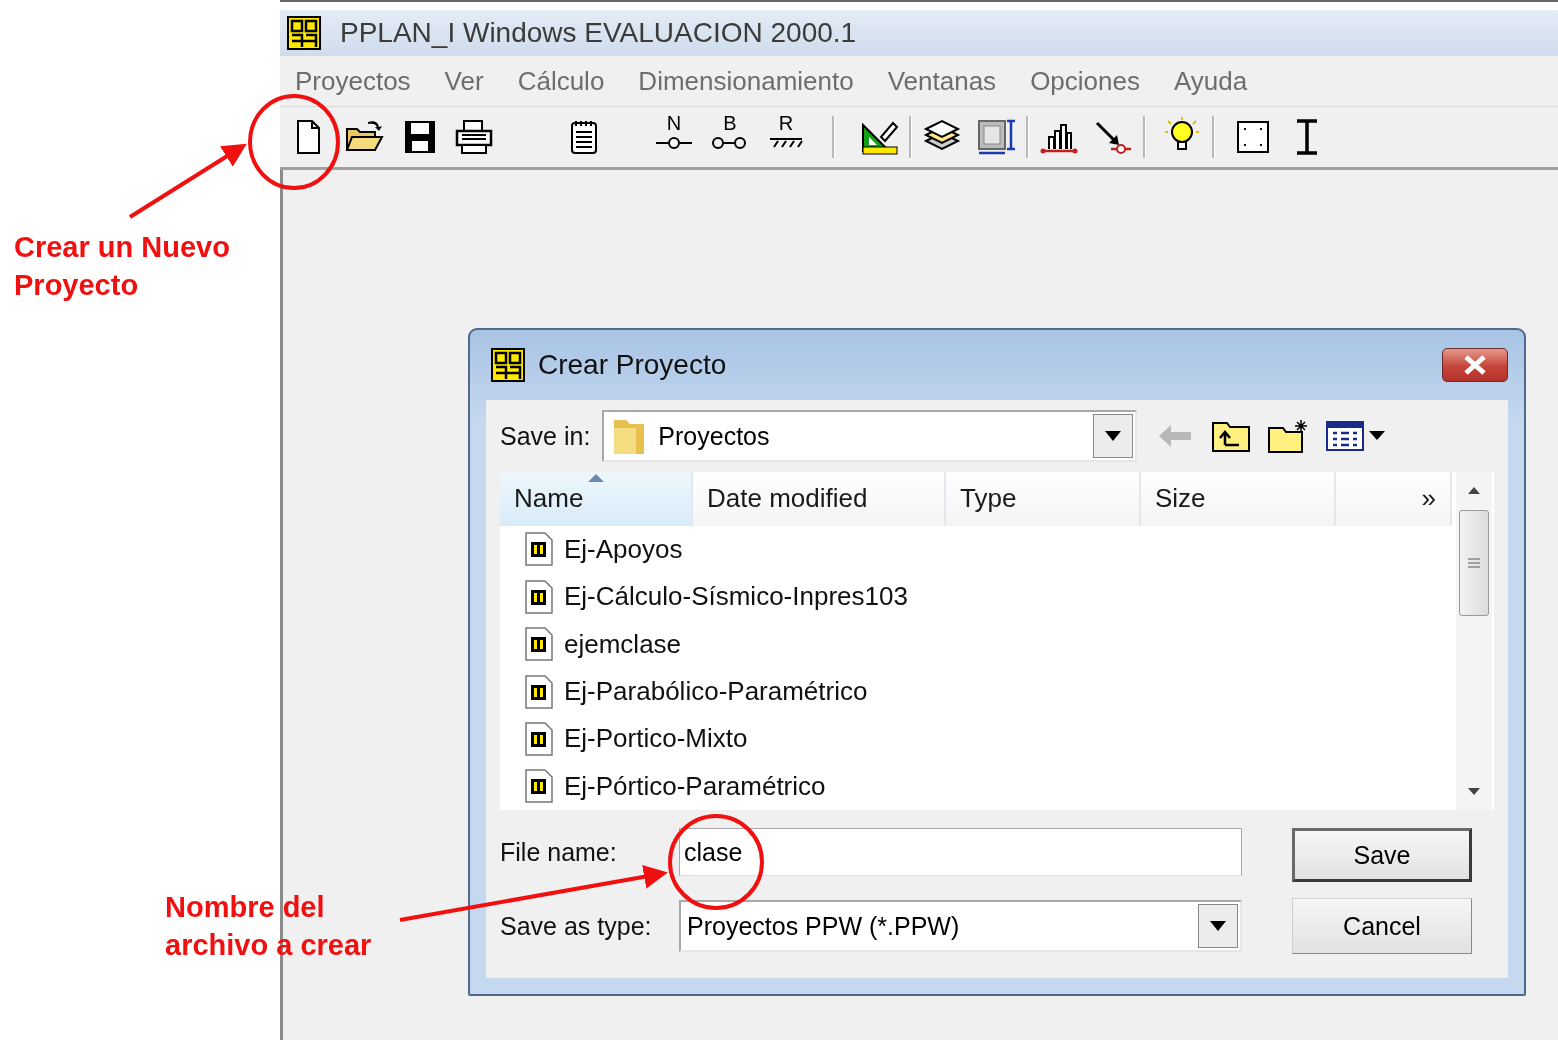 Image resolution: width=1558 pixels, height=1040 pixels. What do you see at coordinates (596, 499) in the screenshot?
I see `column-header: Name` at bounding box center [596, 499].